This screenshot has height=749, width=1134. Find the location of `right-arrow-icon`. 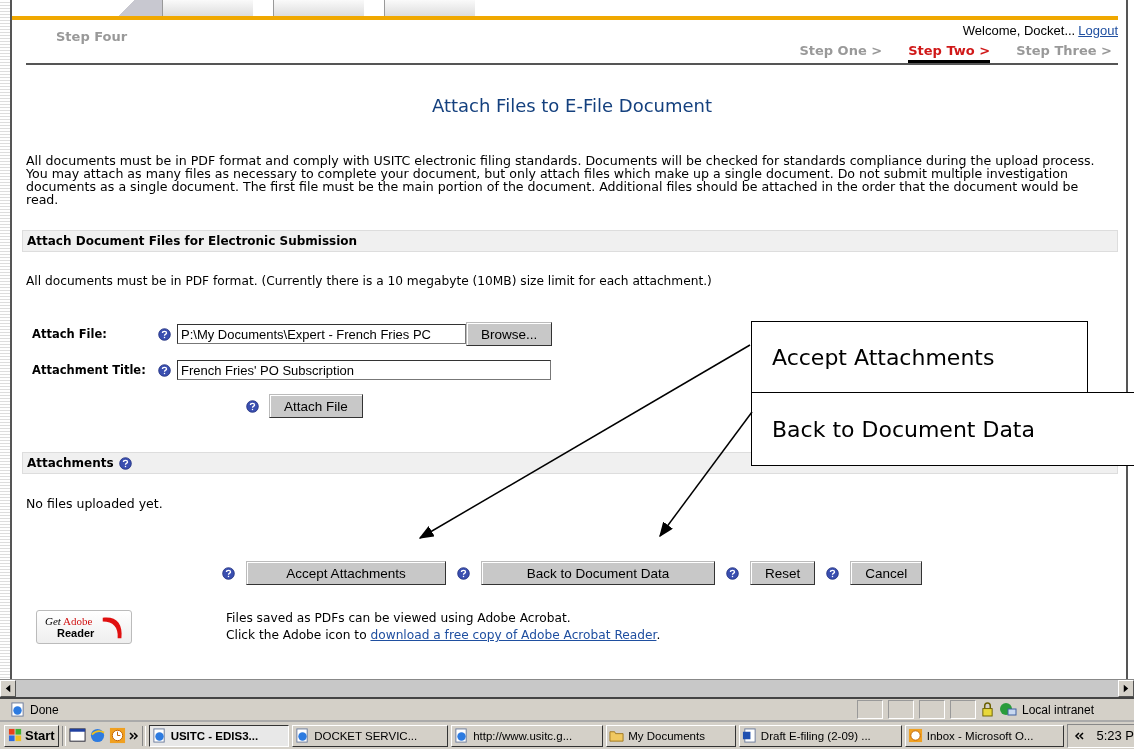

right-arrow-icon is located at coordinates (1126, 689).